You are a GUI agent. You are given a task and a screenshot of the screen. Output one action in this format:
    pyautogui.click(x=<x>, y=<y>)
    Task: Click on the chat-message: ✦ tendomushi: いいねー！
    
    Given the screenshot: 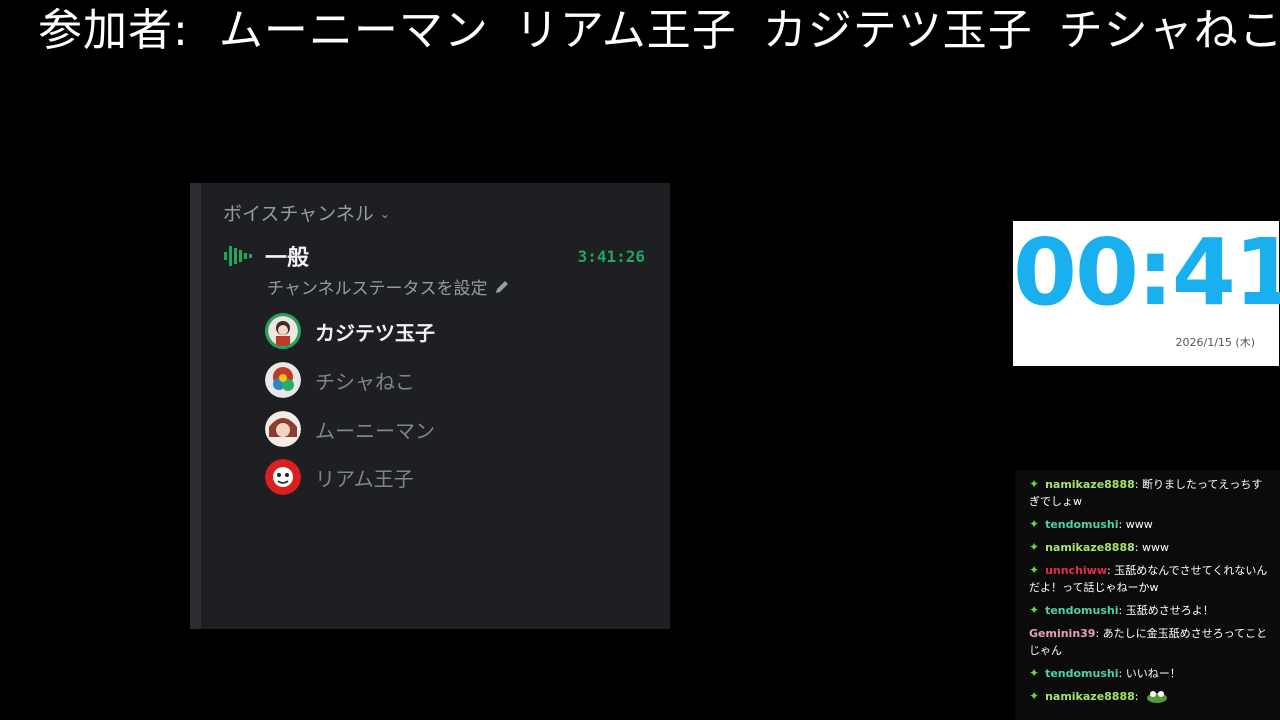 What is the action you would take?
    pyautogui.click(x=1150, y=673)
    